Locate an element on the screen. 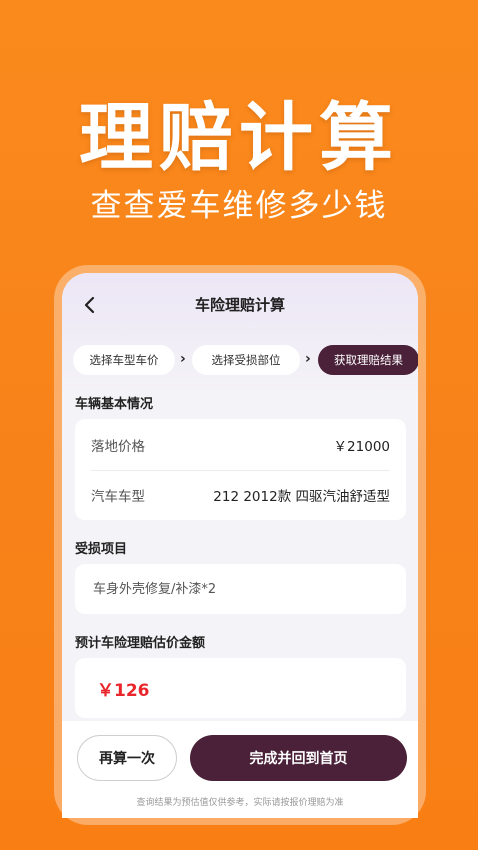  hero-title: 理赔计算 is located at coordinates (239, 138).